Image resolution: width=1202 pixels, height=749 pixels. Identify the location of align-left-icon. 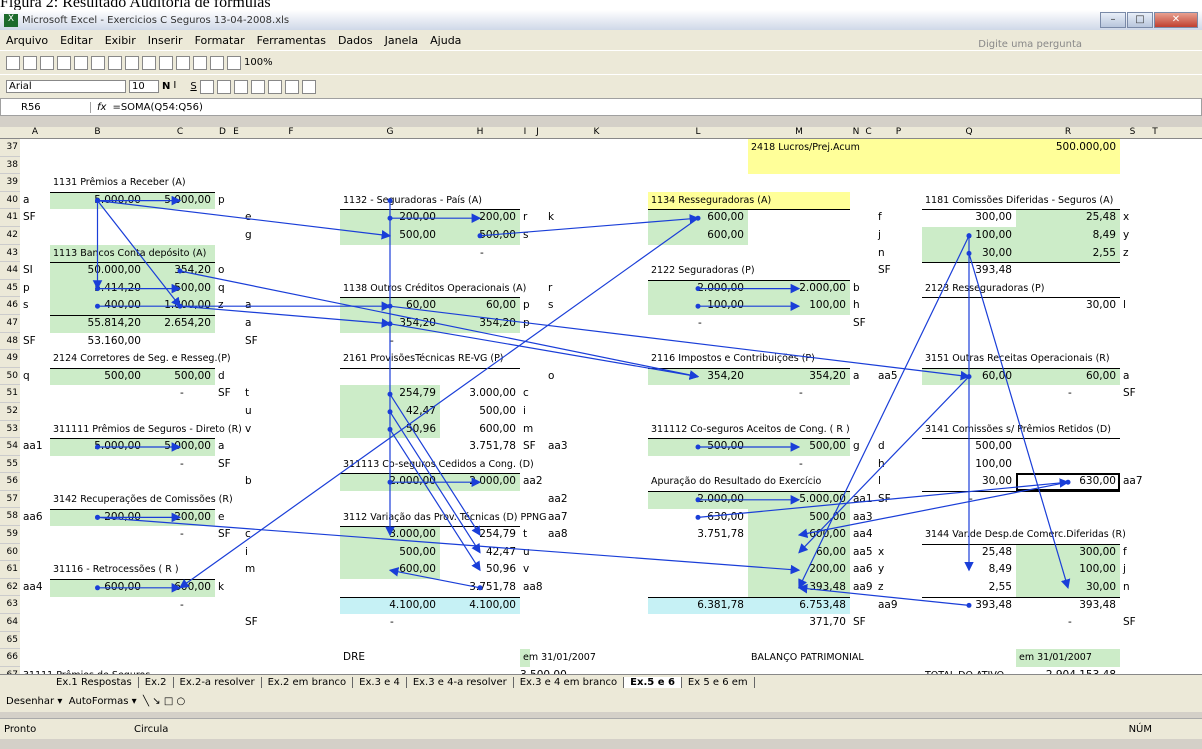
(206, 86).